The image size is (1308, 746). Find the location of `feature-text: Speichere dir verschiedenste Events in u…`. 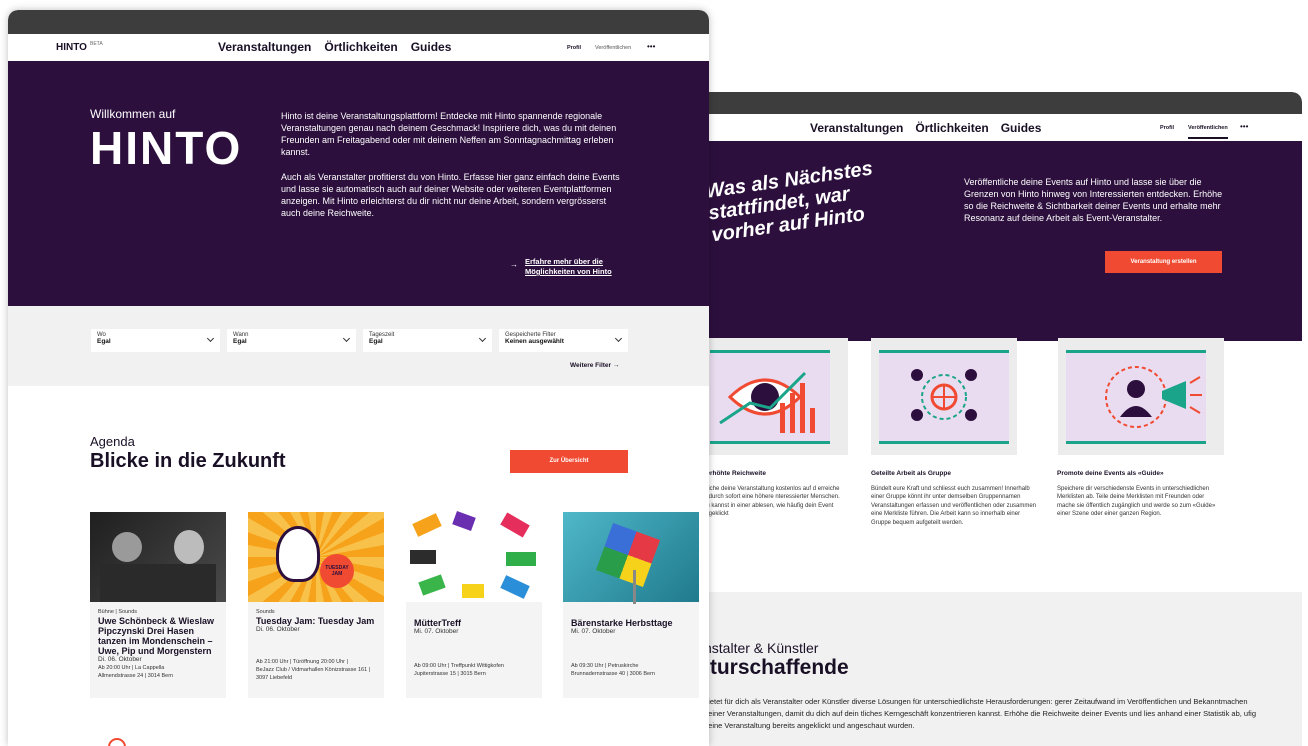

feature-text: Speichere dir verschiedenste Events in u… is located at coordinates (1136, 501).